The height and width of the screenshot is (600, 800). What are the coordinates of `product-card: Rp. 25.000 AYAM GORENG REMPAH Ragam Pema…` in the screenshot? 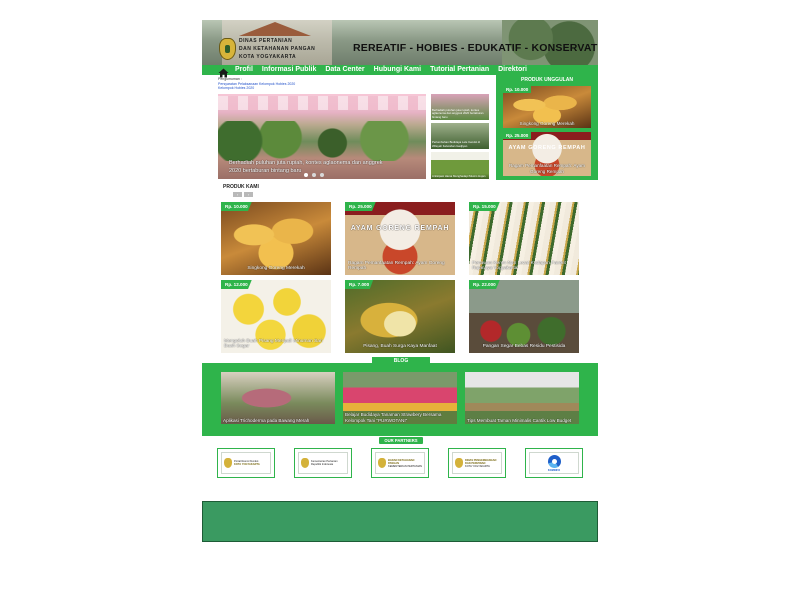 It's located at (400, 238).